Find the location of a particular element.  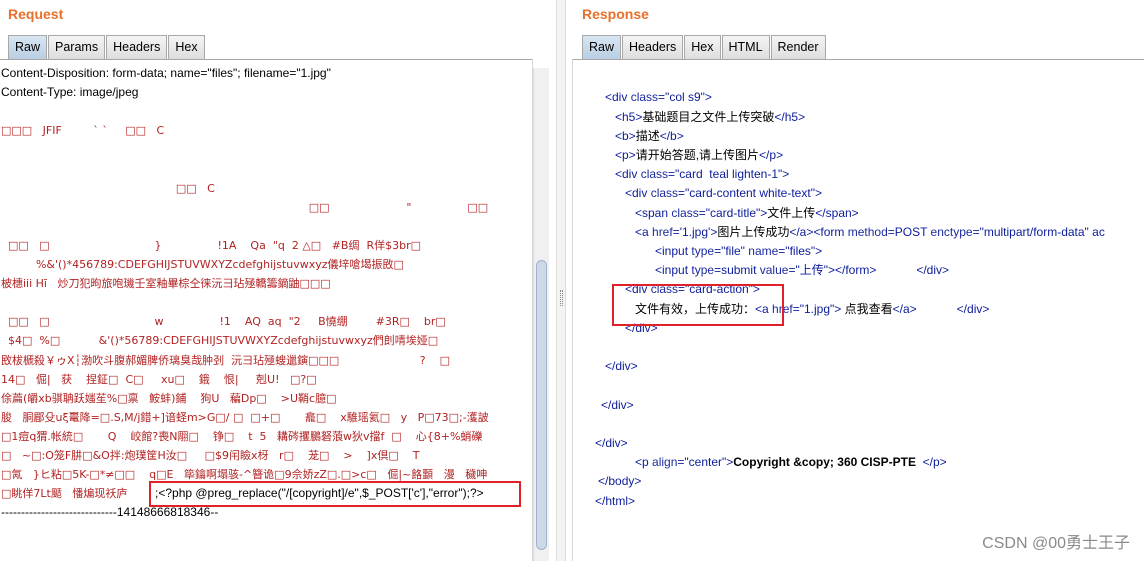

request-line: 敃柭榹殺￥ゥX┆渤吹斗腹郝媚脾侨璃臭哉肿刭 沅彐玷殛螋邋鏔□□□ ? □ is located at coordinates (225, 360).